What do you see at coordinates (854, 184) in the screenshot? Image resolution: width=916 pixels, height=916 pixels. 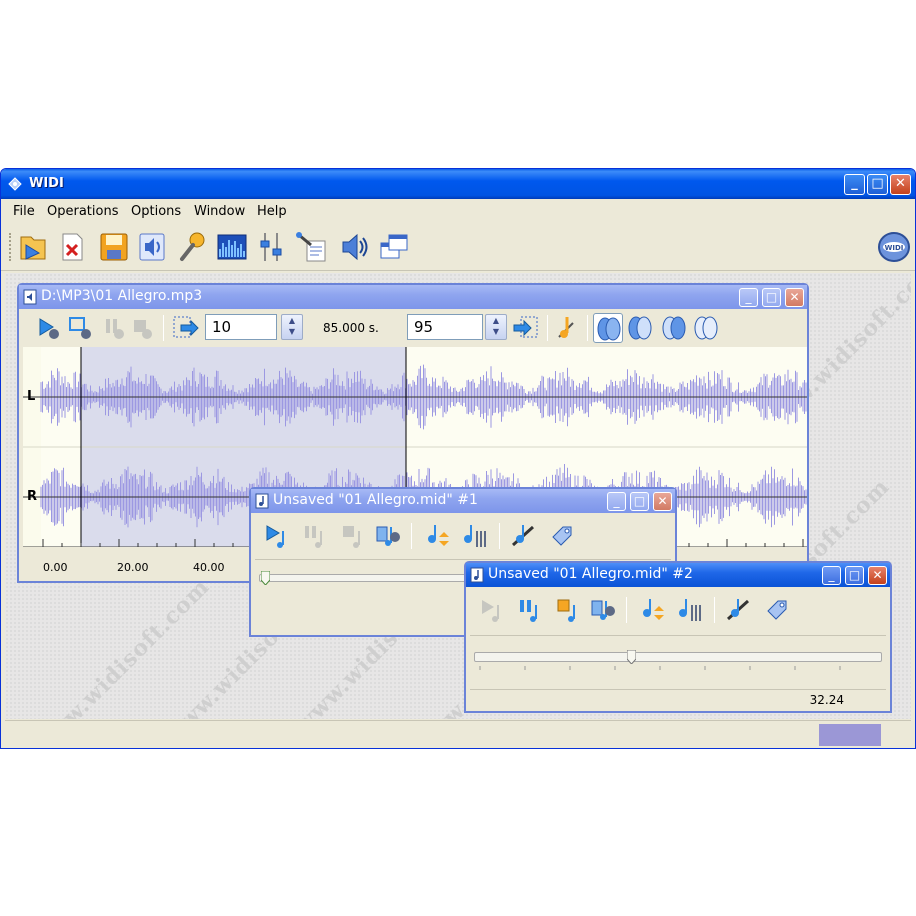 I see `minimize-button: _` at bounding box center [854, 184].